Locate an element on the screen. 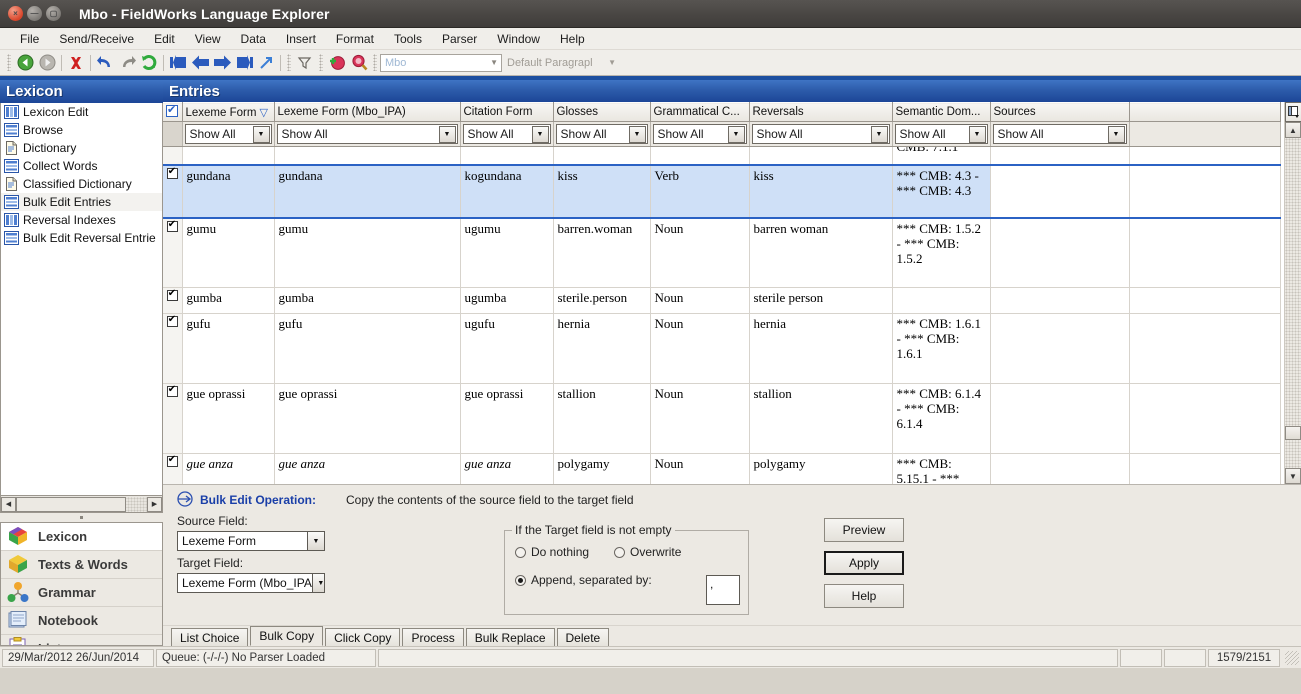 This screenshot has height=694, width=1301. back-icon is located at coordinates (25, 63).